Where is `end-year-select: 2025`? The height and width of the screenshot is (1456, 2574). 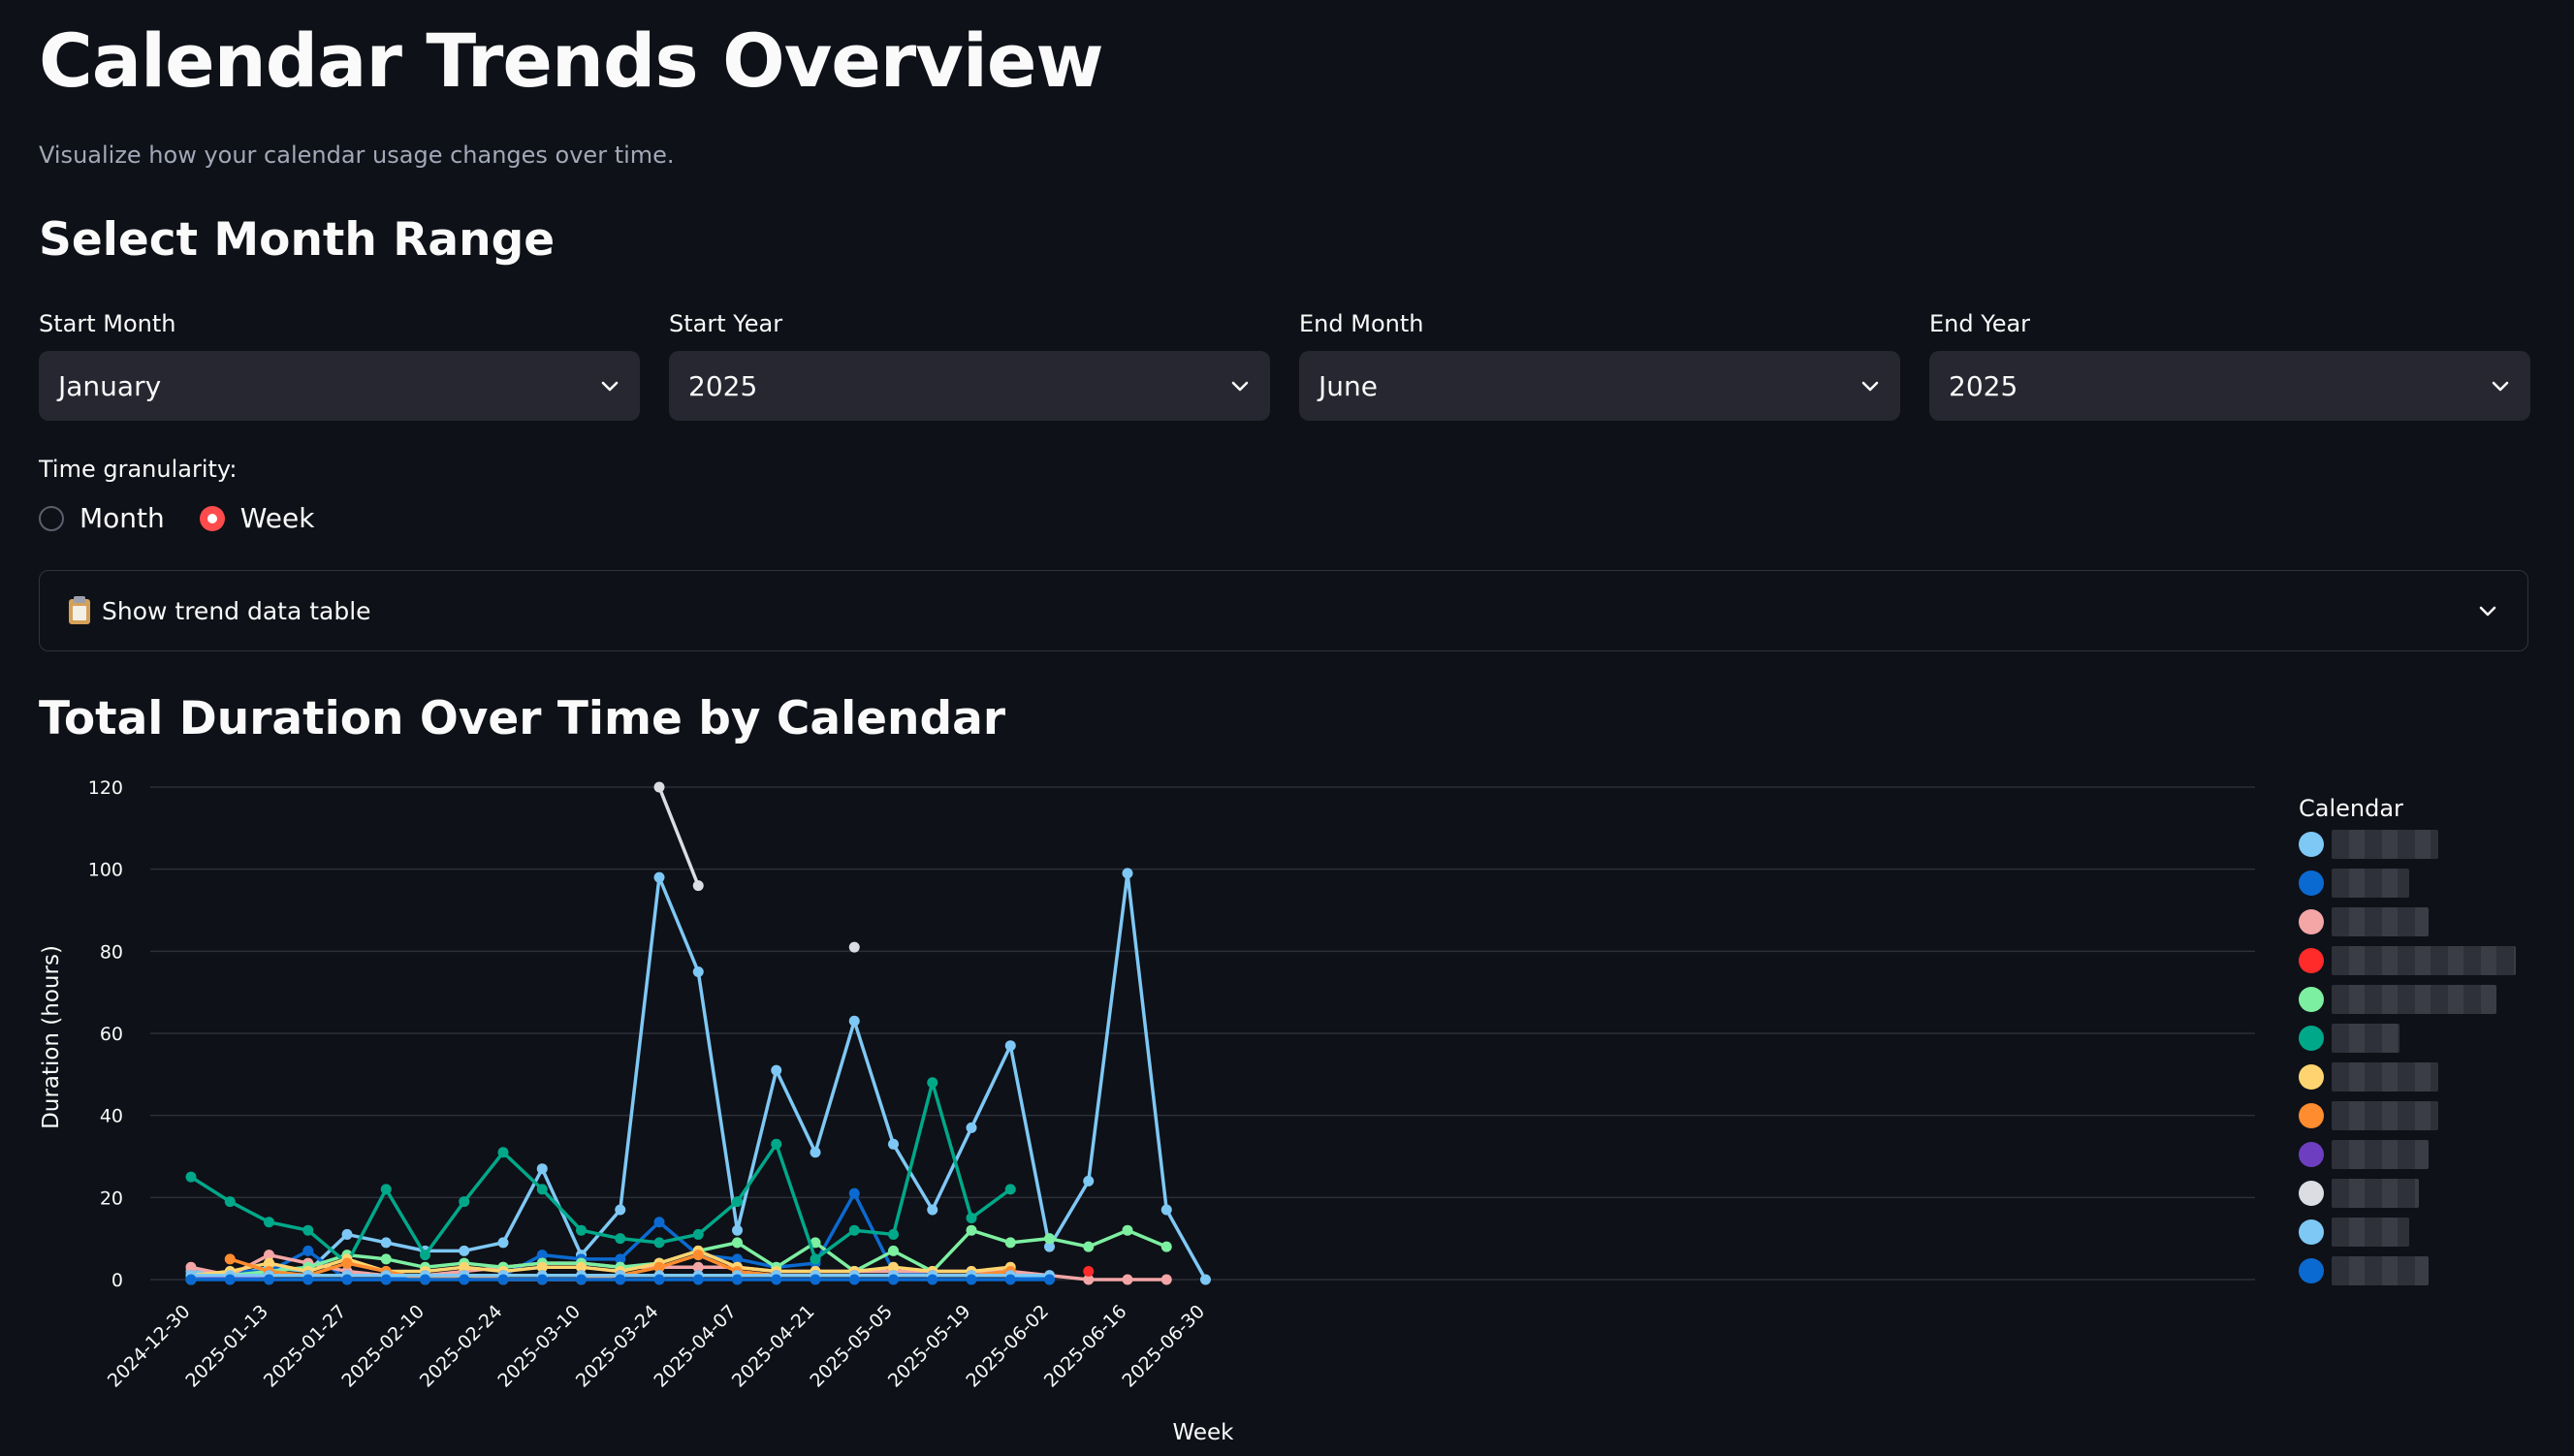
end-year-select: 2025 is located at coordinates (2229, 386).